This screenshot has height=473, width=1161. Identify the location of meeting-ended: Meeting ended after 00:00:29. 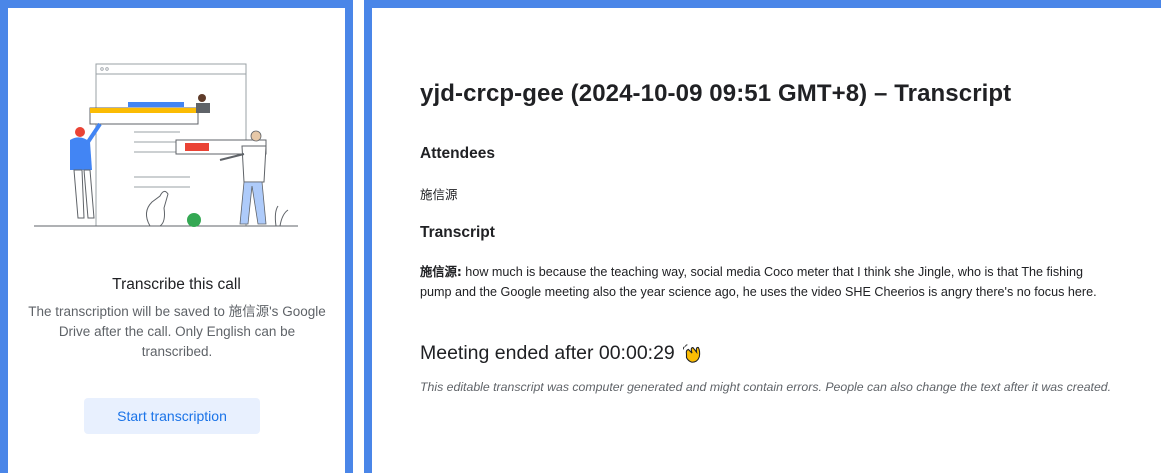
(561, 353).